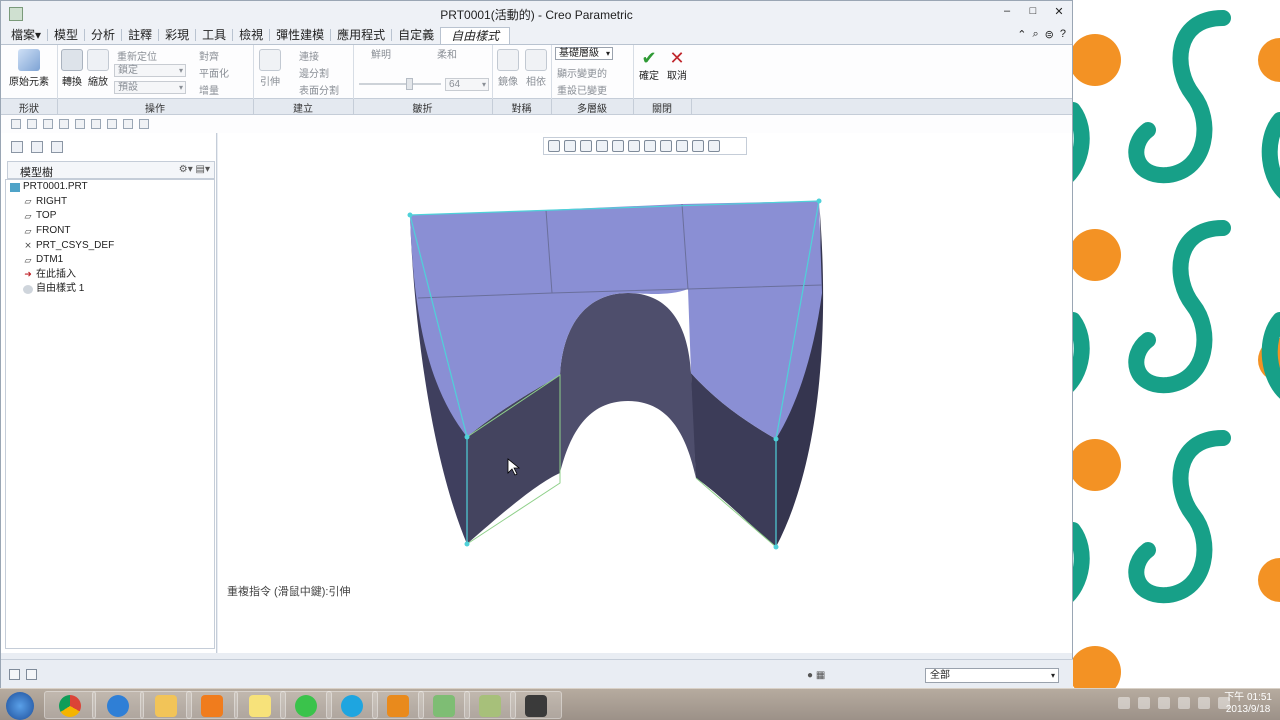 This screenshot has width=1280, height=720. I want to click on chevron-up-icon, so click(1164, 703).